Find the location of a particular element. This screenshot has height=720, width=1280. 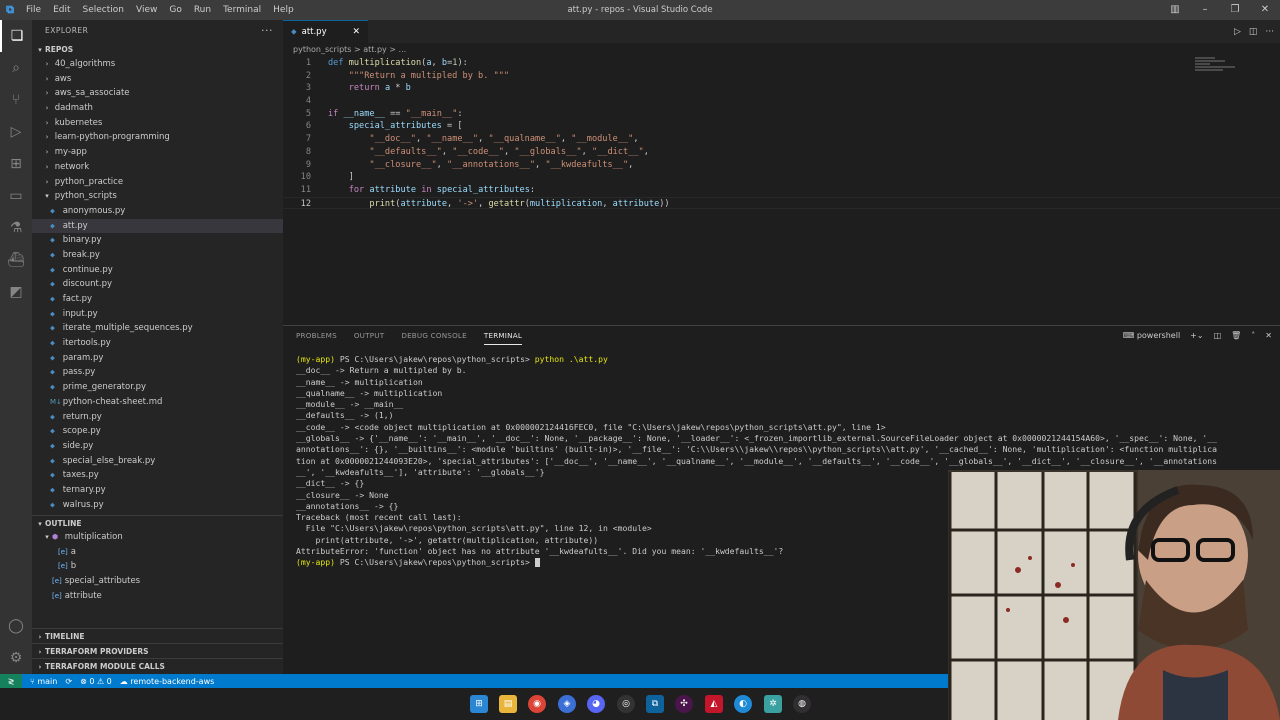

file-item: ⬥ break.py is located at coordinates (157, 255).